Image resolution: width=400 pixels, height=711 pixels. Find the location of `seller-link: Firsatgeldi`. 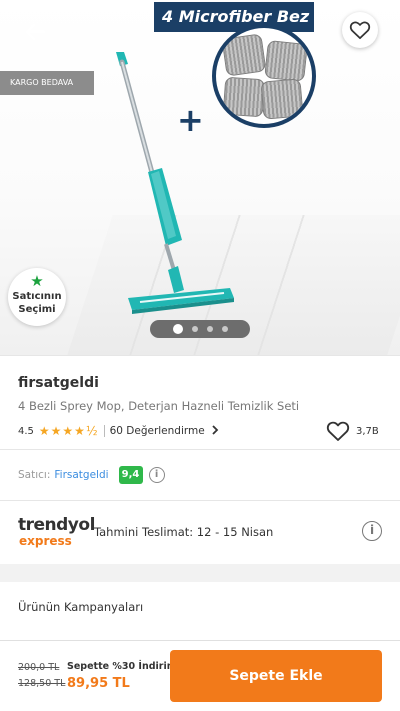

seller-link: Firsatgeldi is located at coordinates (81, 475).